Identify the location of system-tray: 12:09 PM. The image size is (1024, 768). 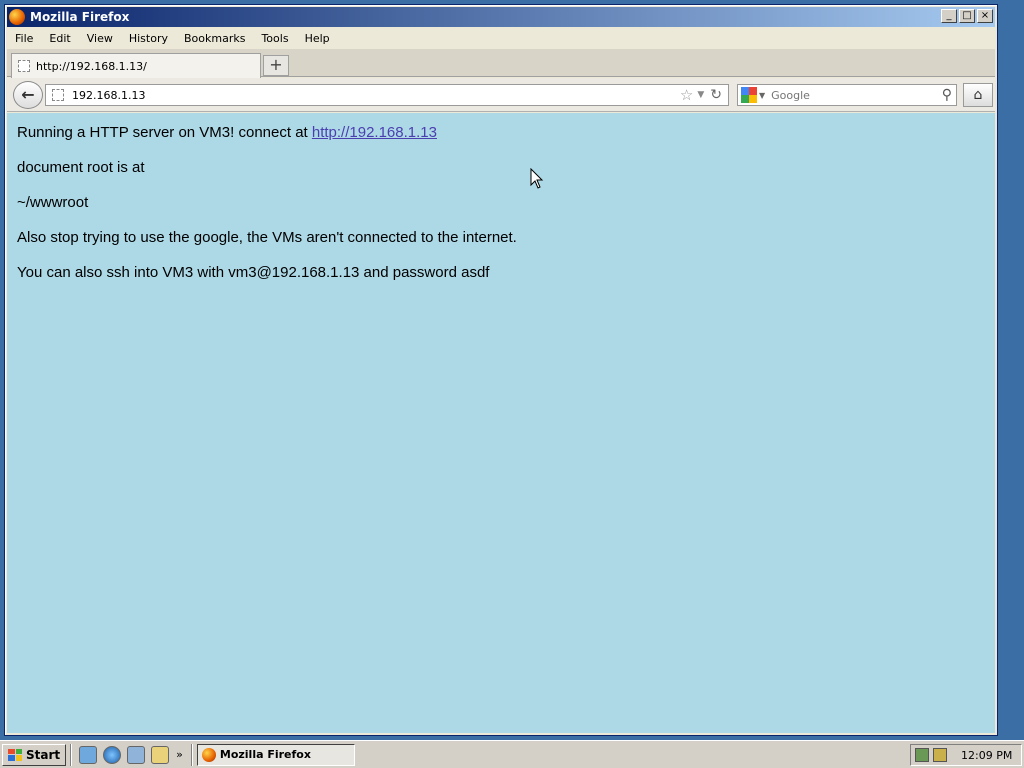
(966, 755).